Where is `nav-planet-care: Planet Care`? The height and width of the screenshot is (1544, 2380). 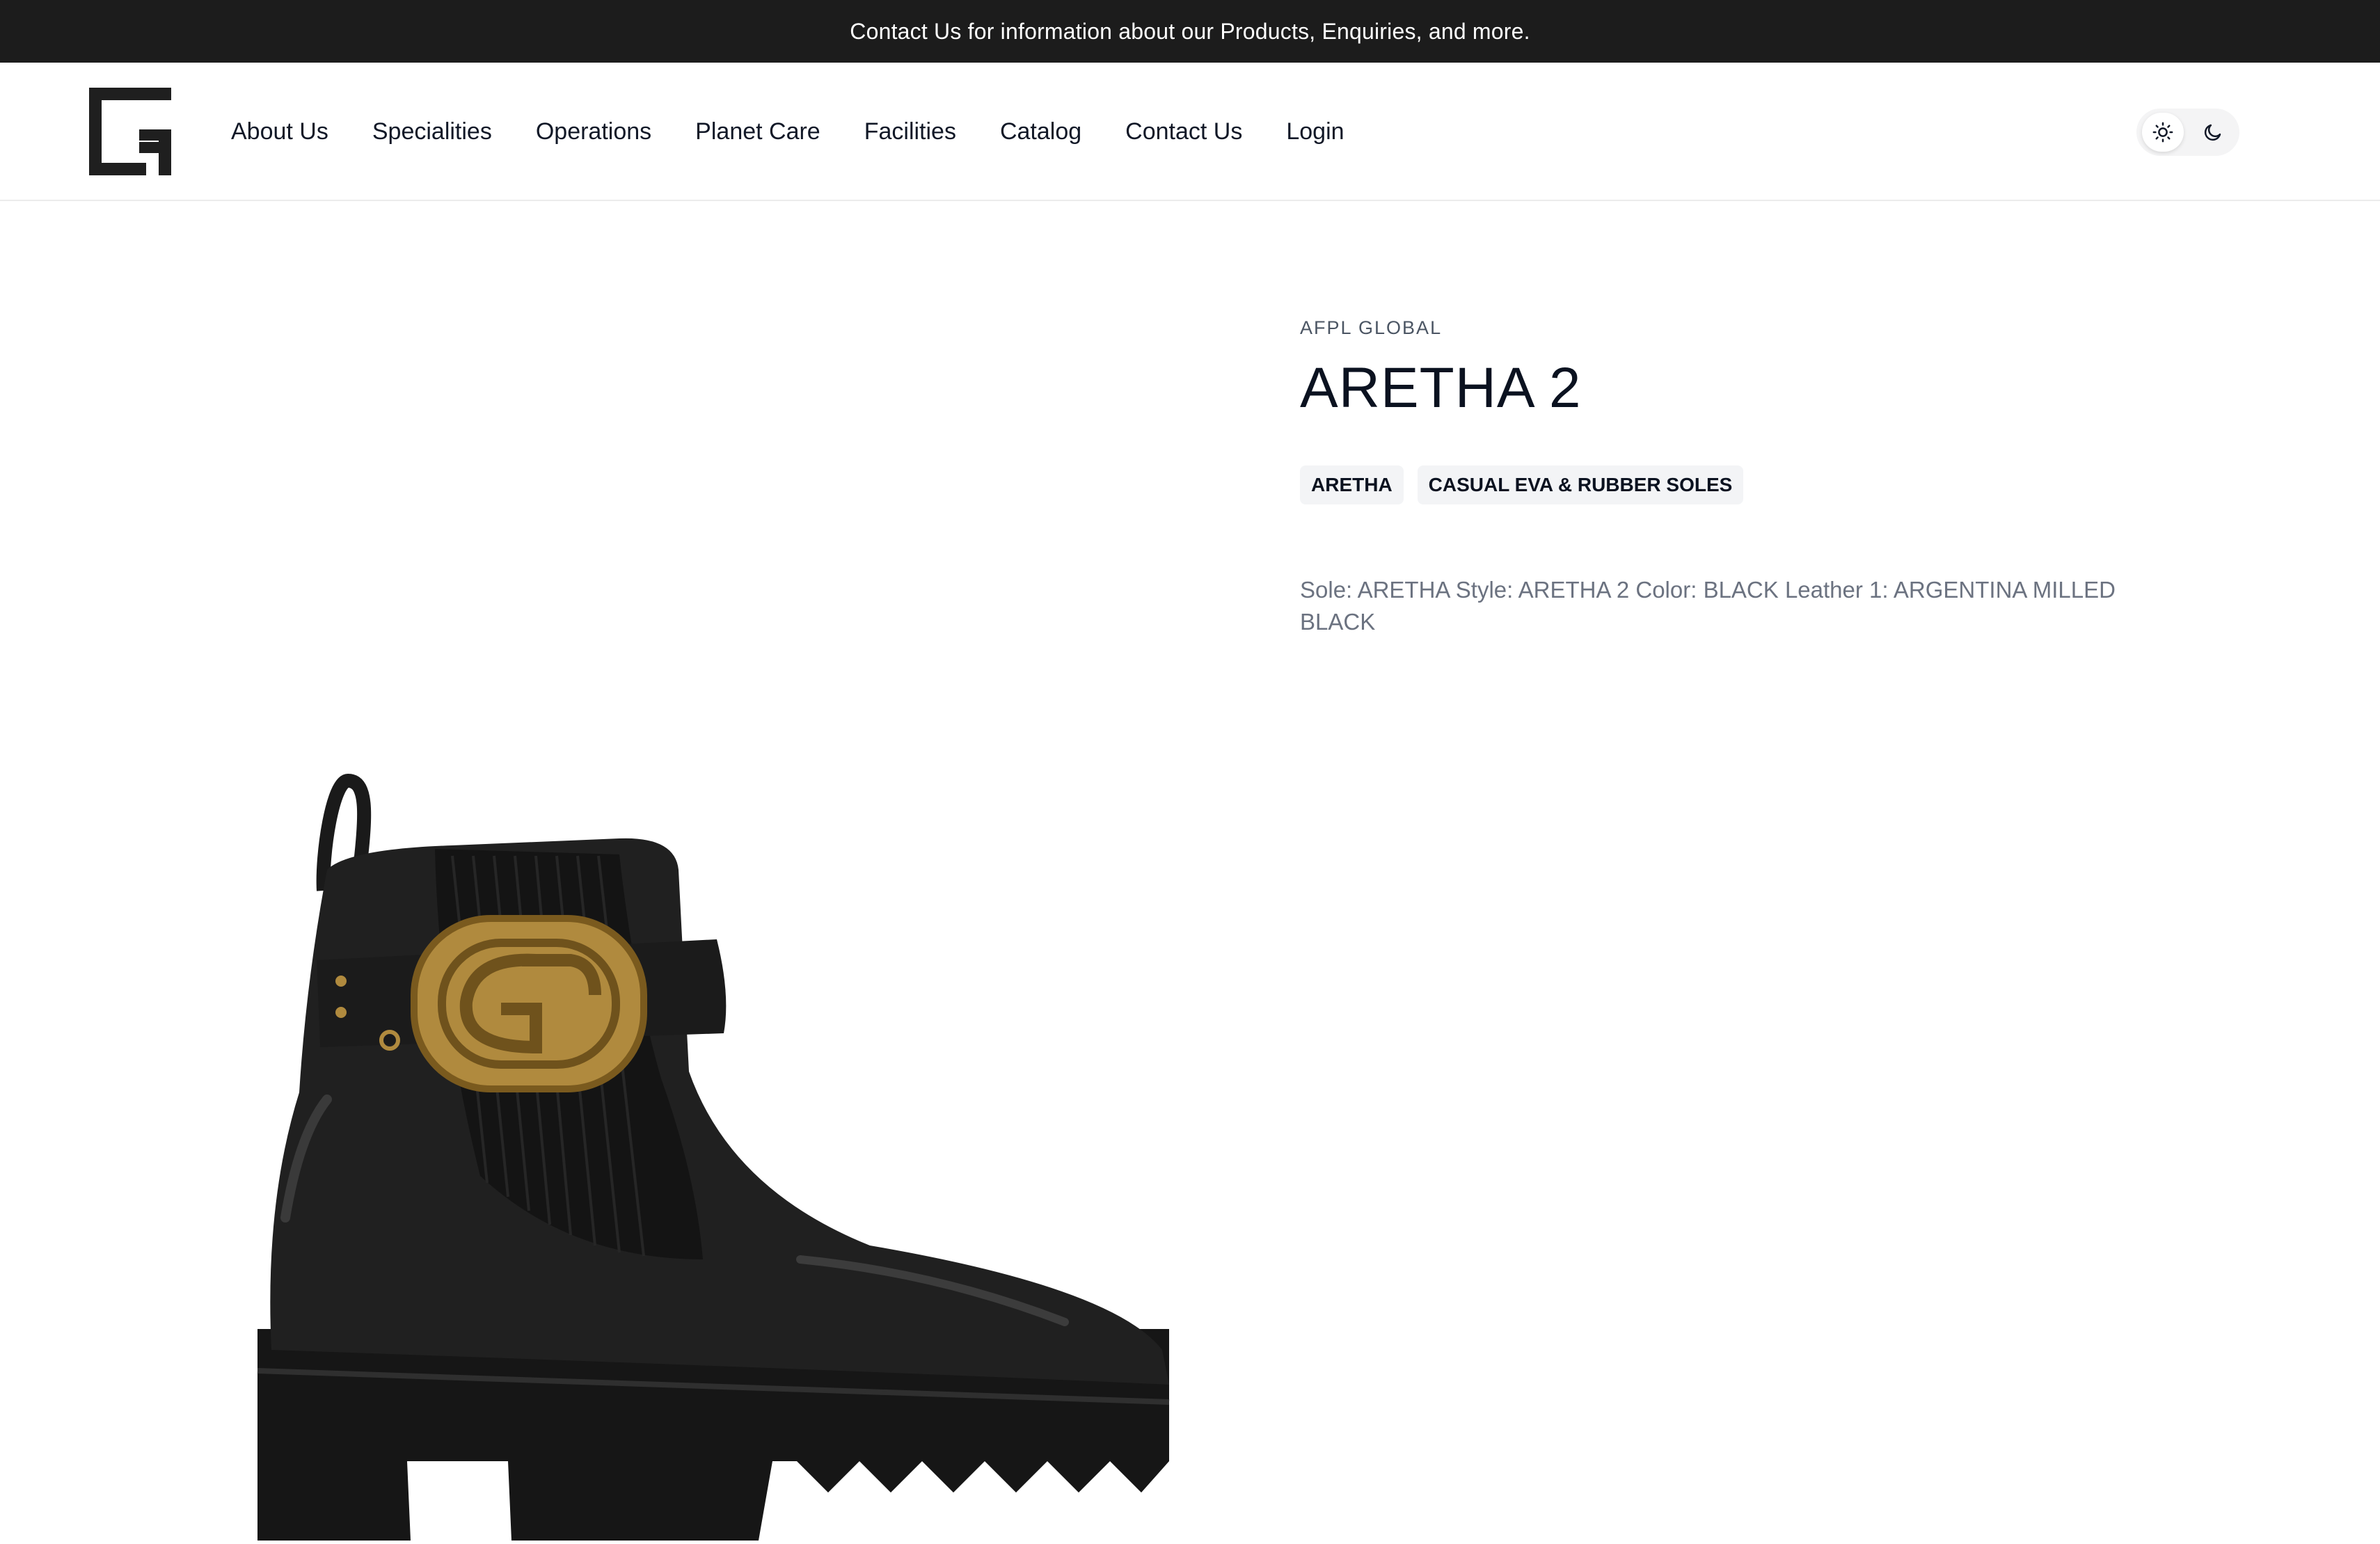 nav-planet-care: Planet Care is located at coordinates (757, 131).